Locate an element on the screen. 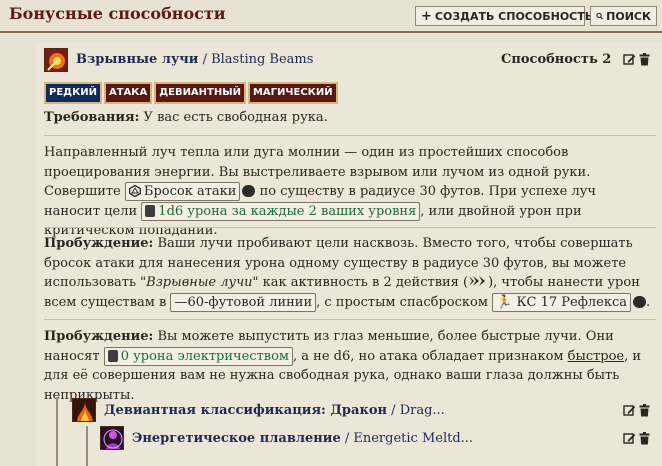  running-icon: 🏃 is located at coordinates (504, 302).